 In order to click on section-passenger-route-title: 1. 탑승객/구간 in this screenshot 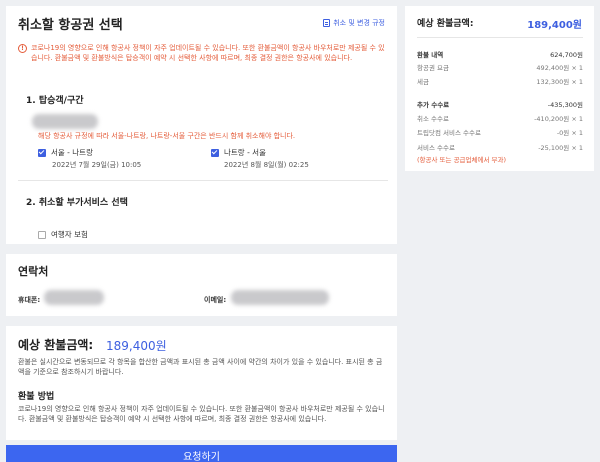, I will do `click(55, 101)`.